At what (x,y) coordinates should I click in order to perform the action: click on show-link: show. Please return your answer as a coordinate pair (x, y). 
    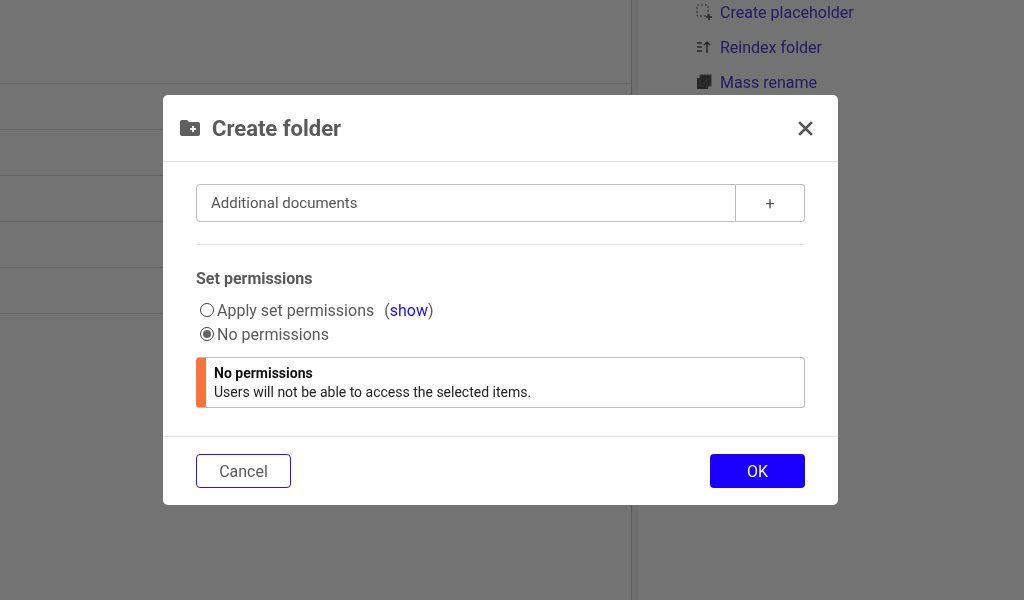
    Looking at the image, I should click on (408, 310).